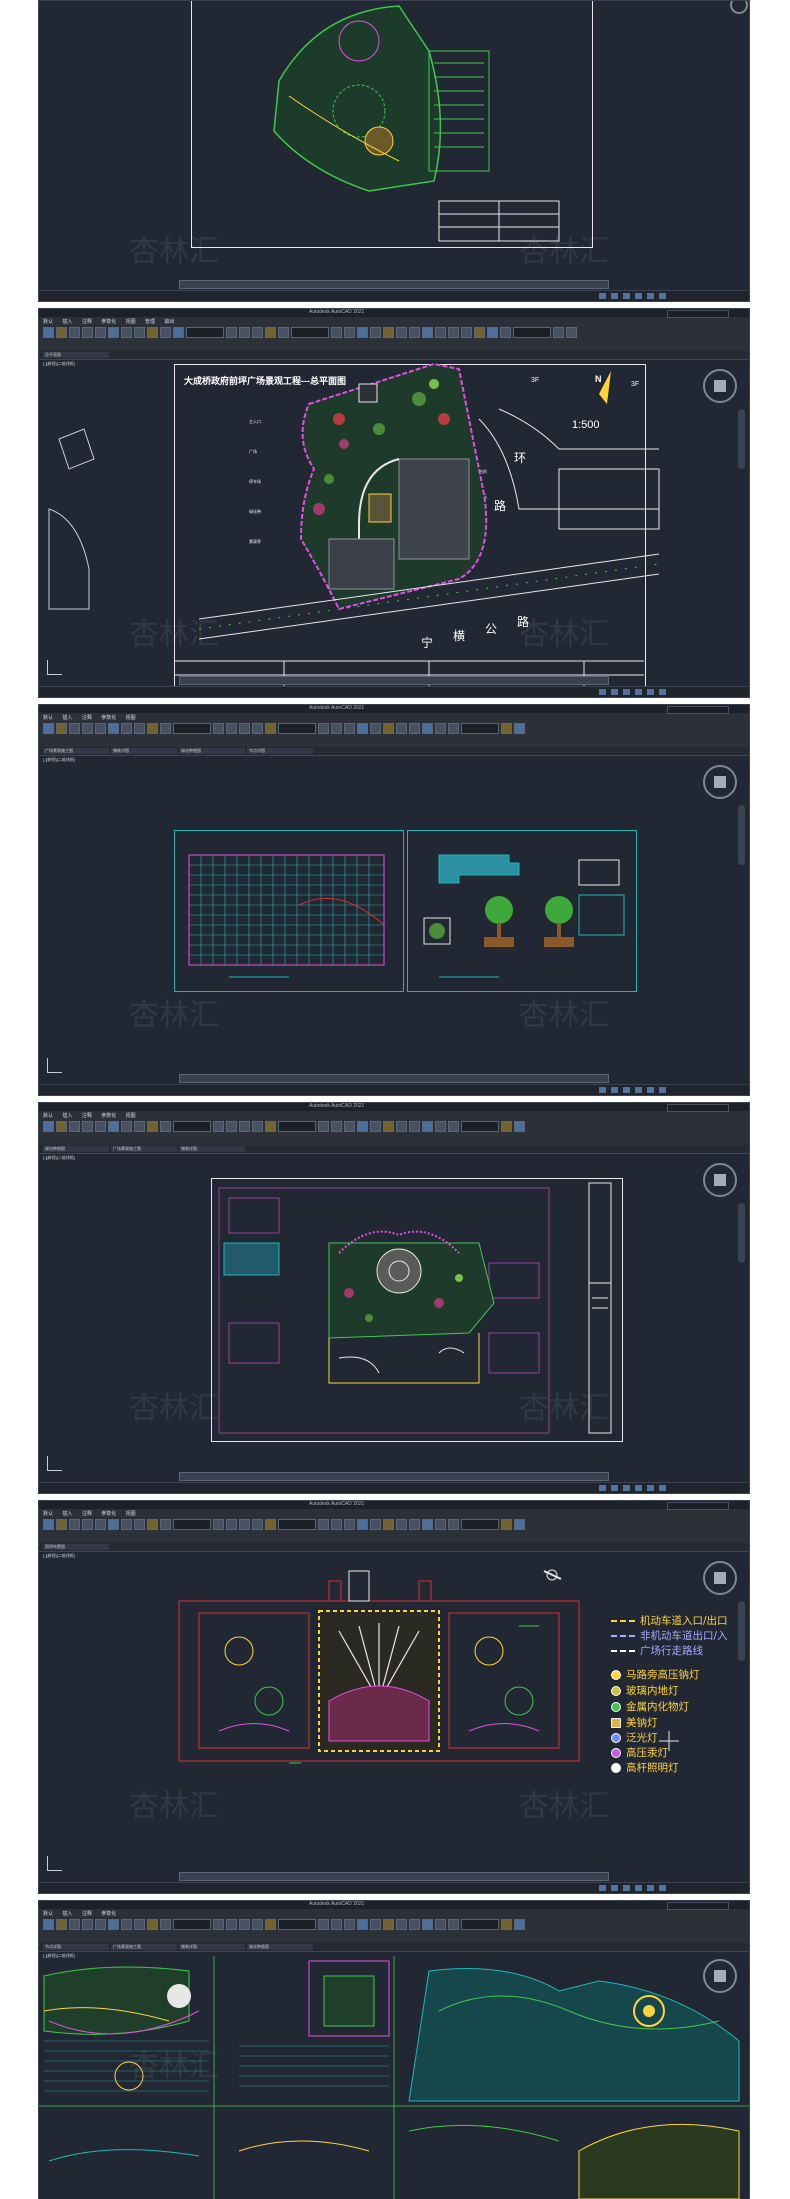  What do you see at coordinates (415, 1308) in the screenshot?
I see `planting-plan-drawing` at bounding box center [415, 1308].